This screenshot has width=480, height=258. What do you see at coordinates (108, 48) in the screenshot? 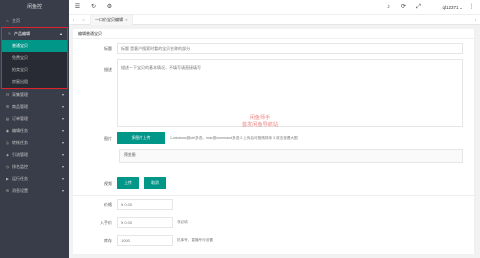
I see `title-label: 标题` at bounding box center [108, 48].